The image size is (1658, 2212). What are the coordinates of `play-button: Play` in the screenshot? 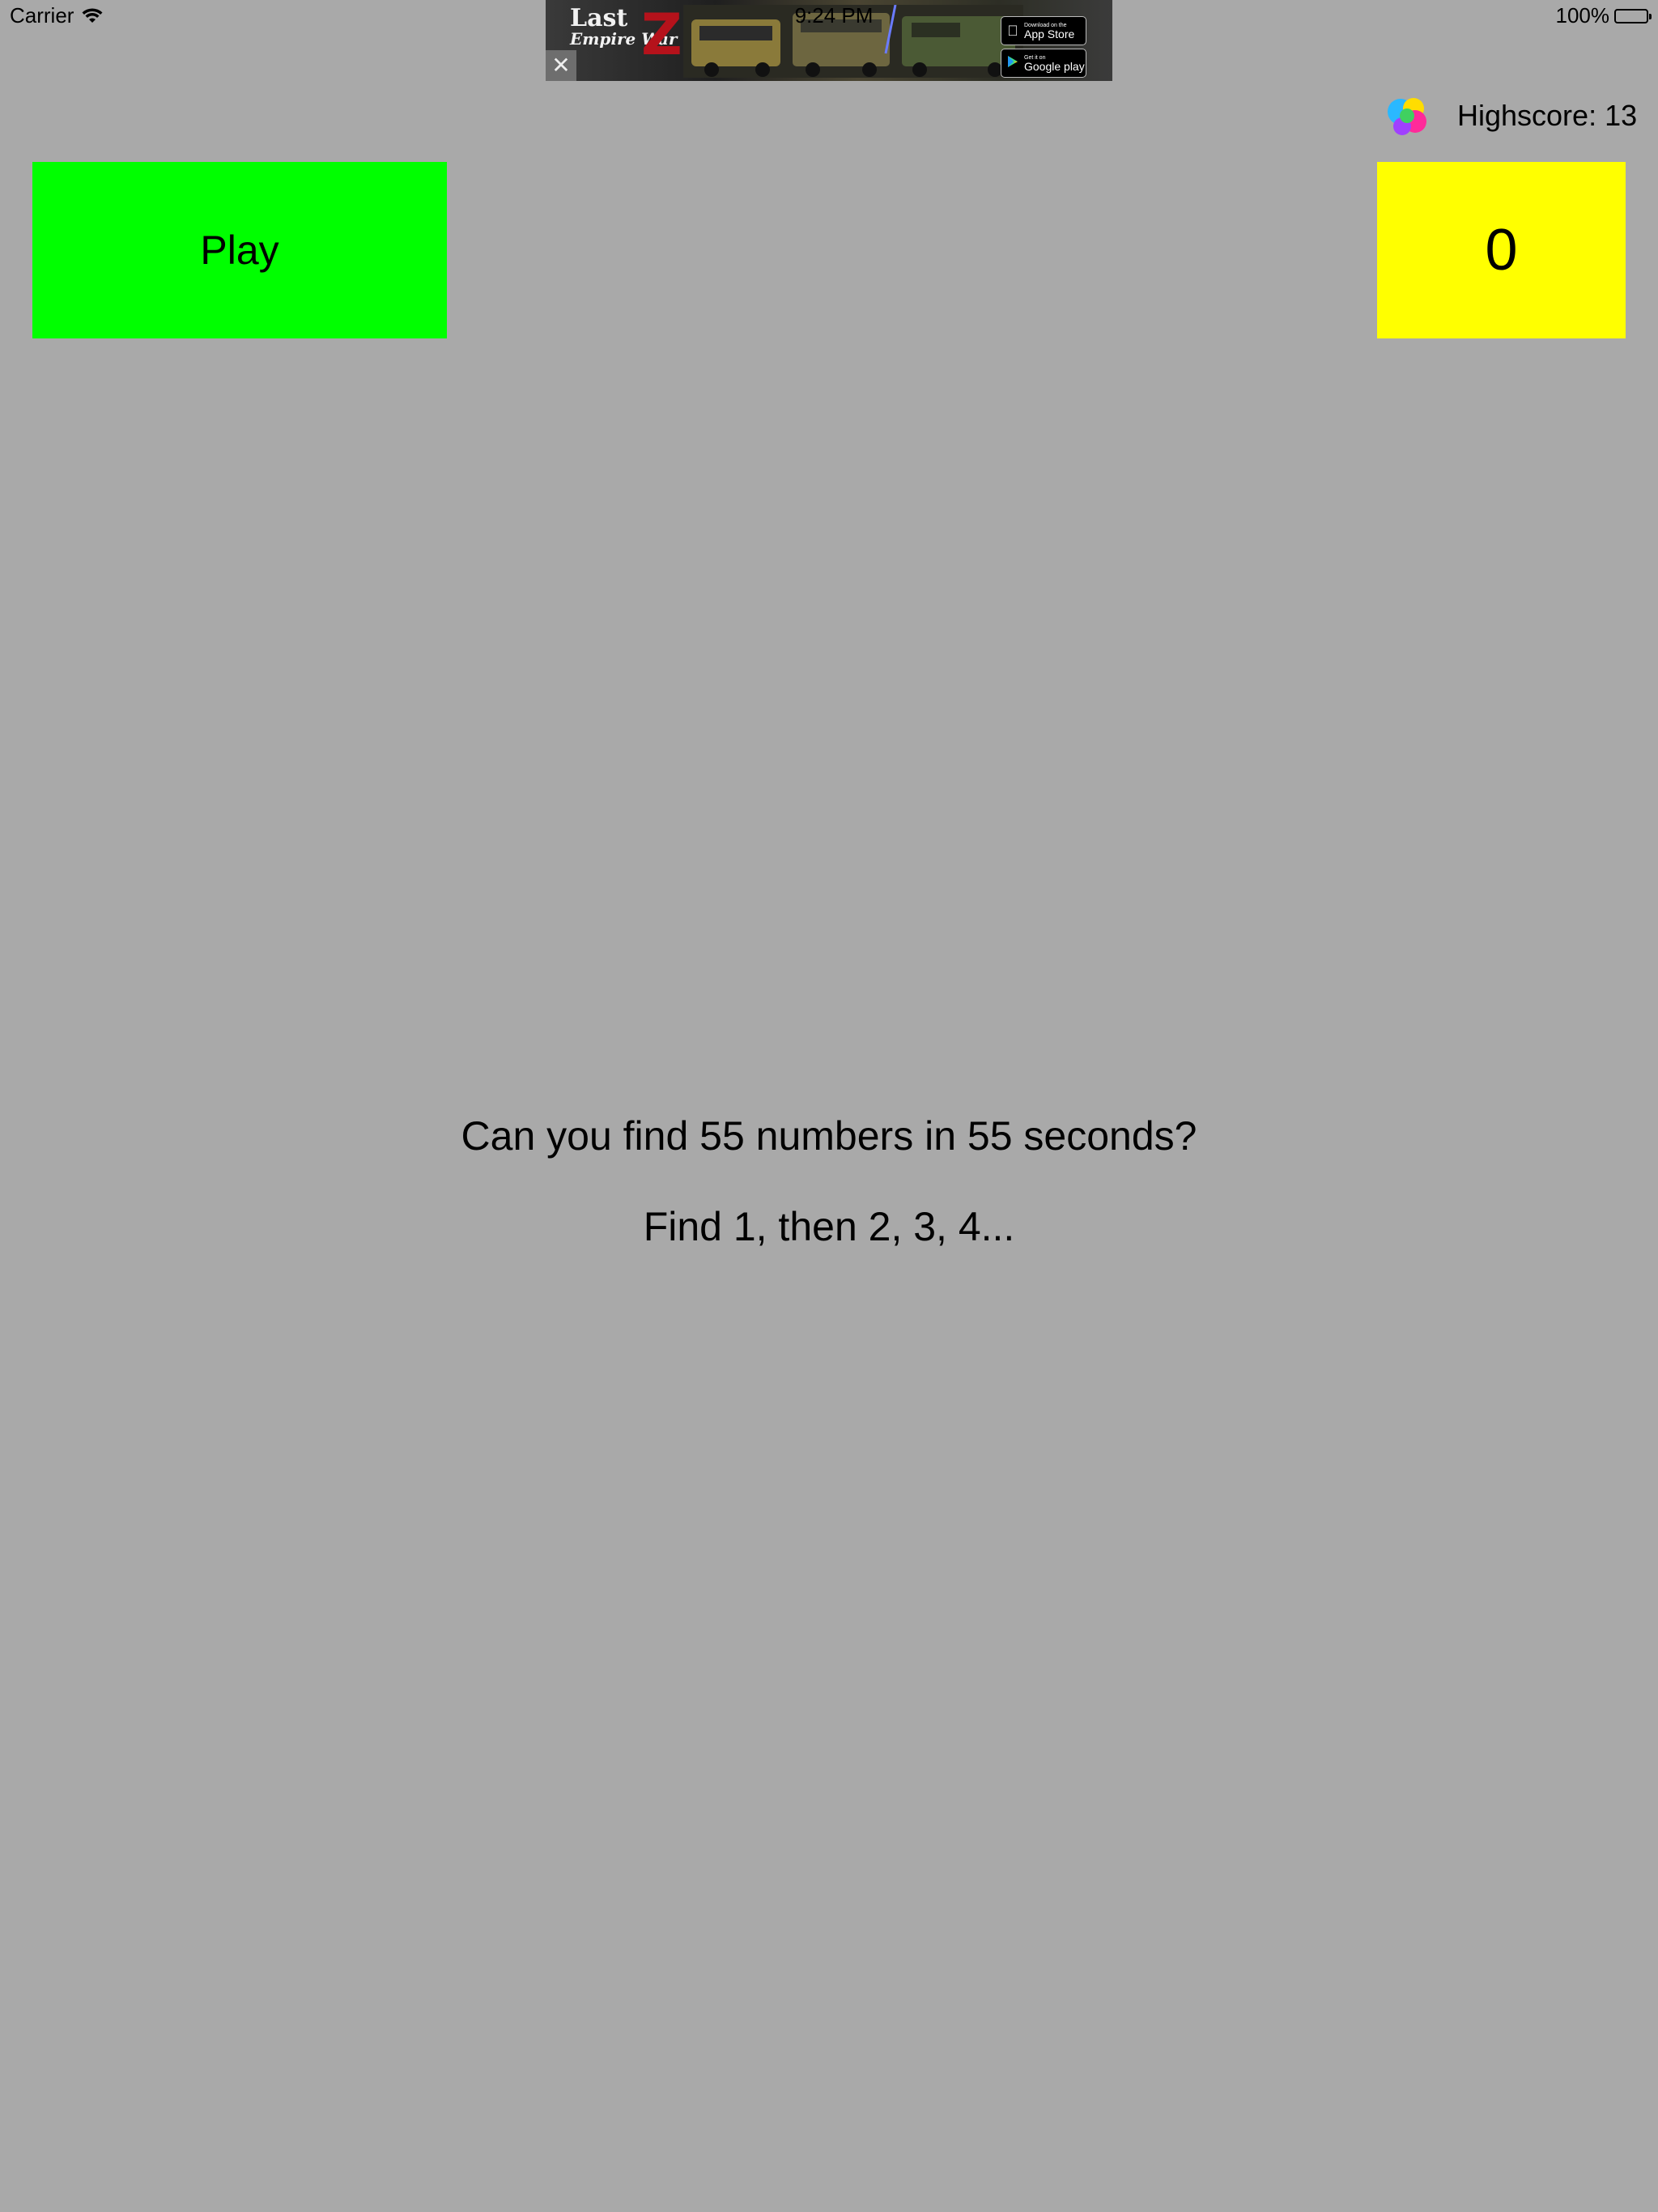 It's located at (239, 250).